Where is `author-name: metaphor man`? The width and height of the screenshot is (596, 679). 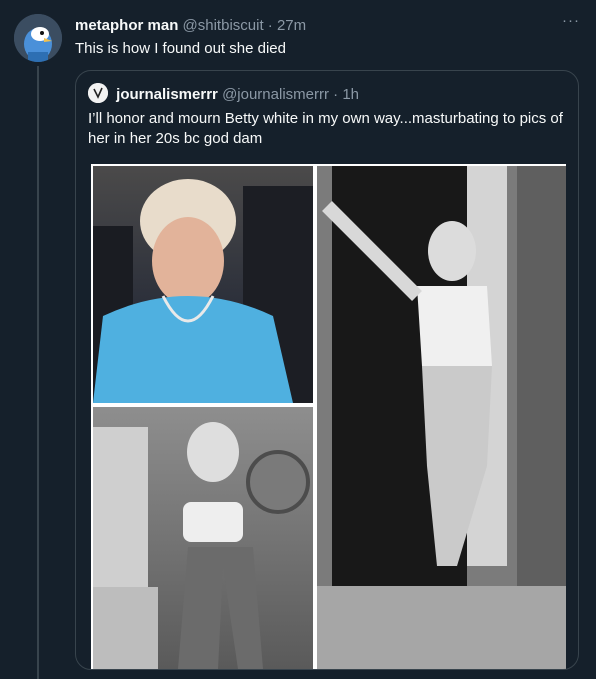
author-name: metaphor man is located at coordinates (126, 25).